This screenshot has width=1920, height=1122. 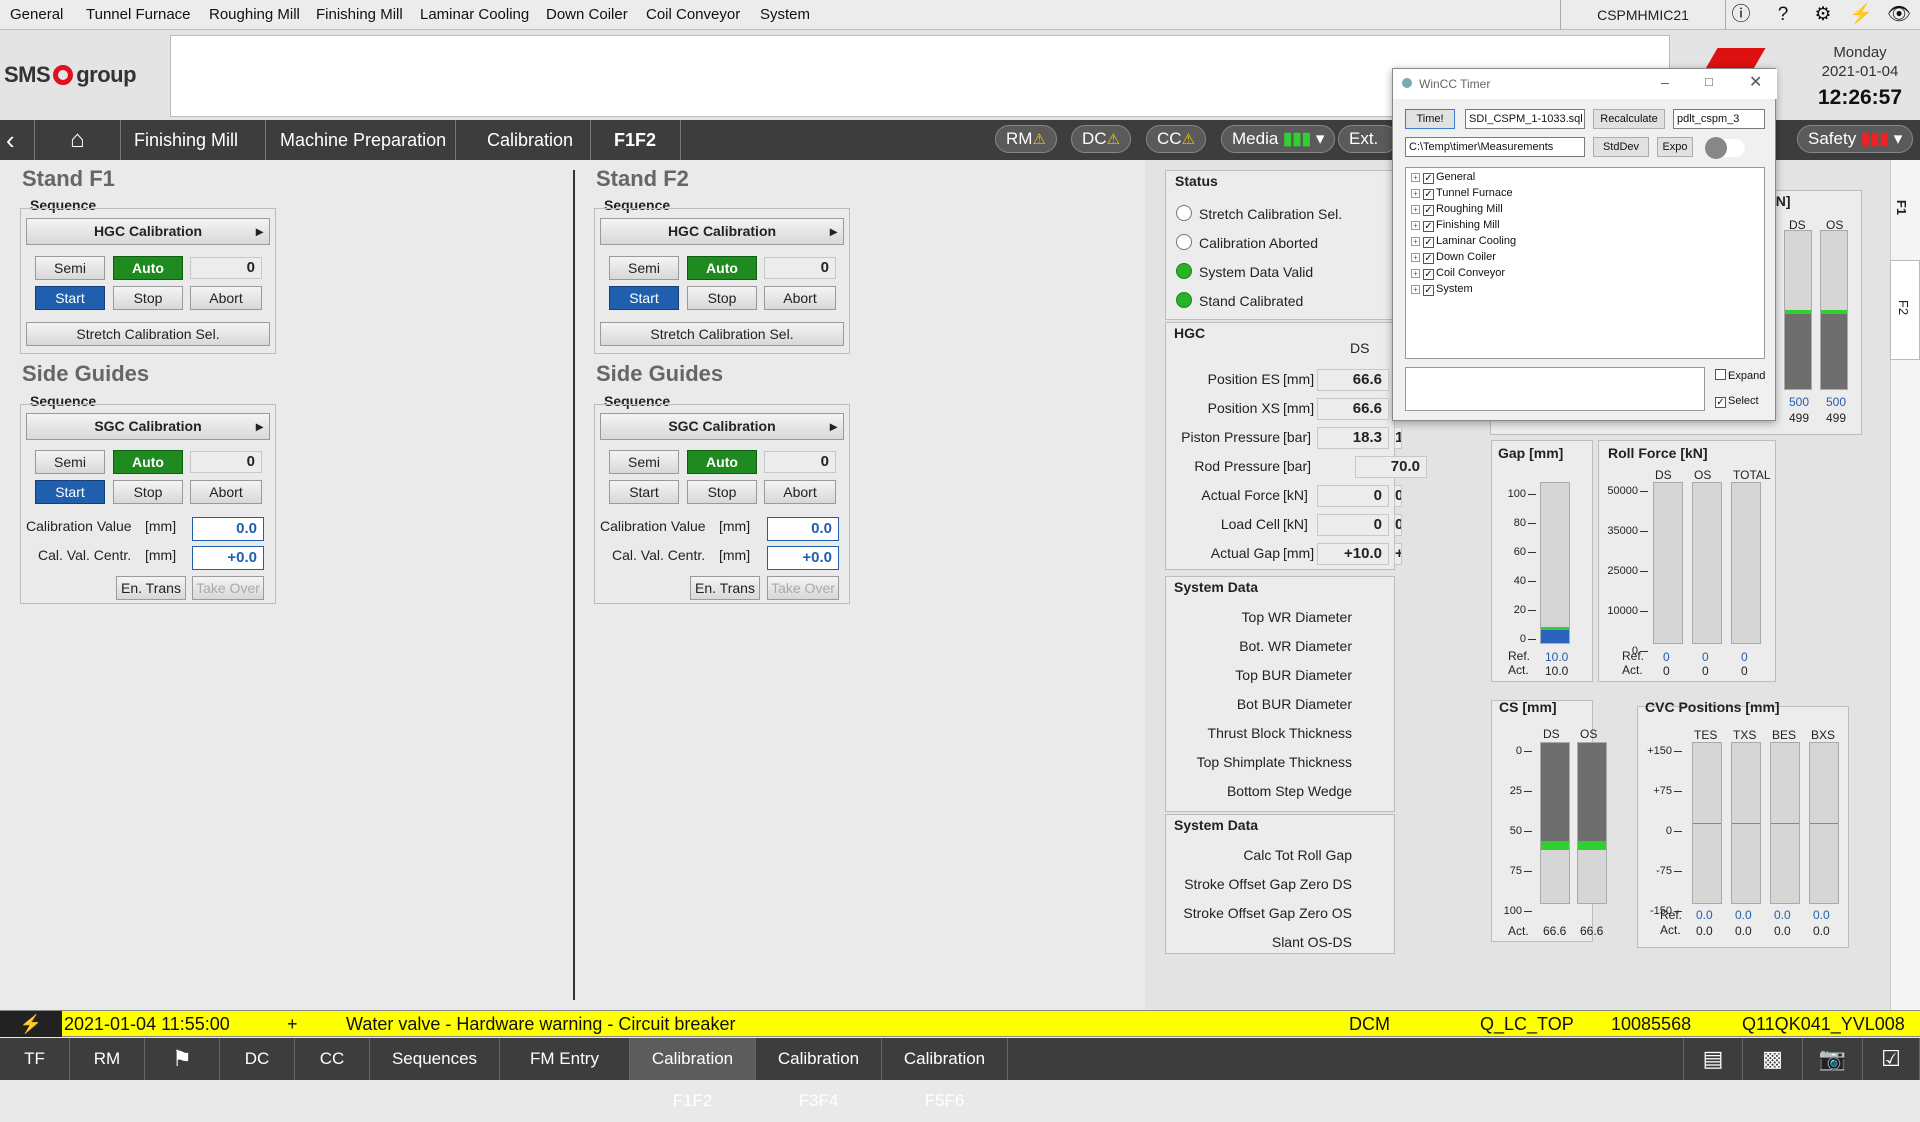 What do you see at coordinates (35, 1059) in the screenshot?
I see `nav-tf: TF` at bounding box center [35, 1059].